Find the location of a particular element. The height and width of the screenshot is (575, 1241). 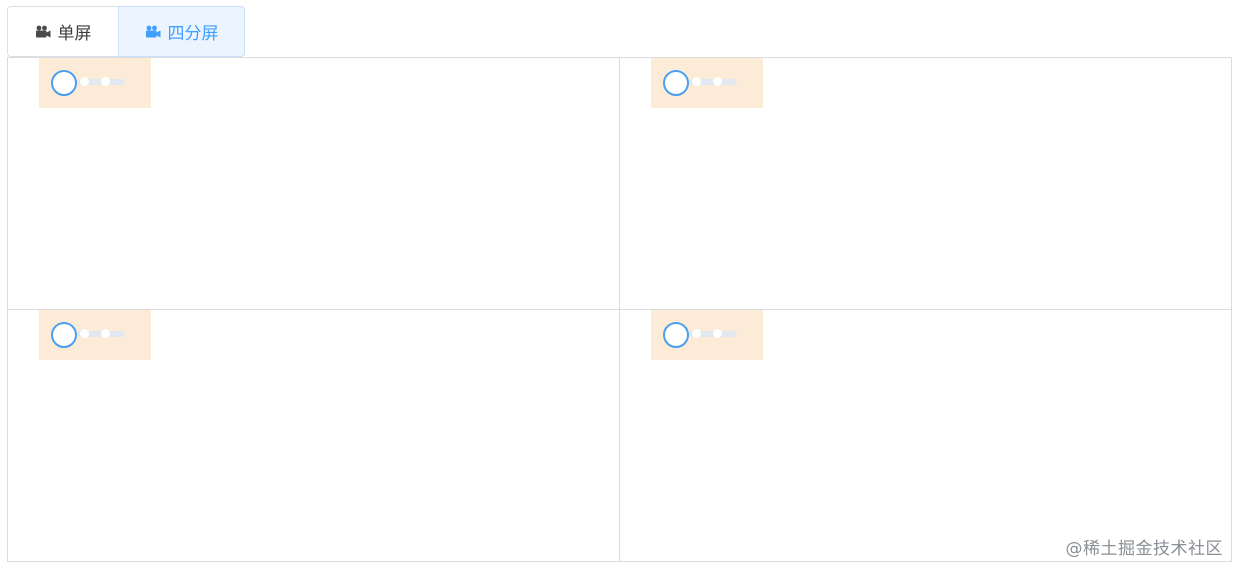

watermark: @稀土掘金技术社区 is located at coordinates (1144, 549).